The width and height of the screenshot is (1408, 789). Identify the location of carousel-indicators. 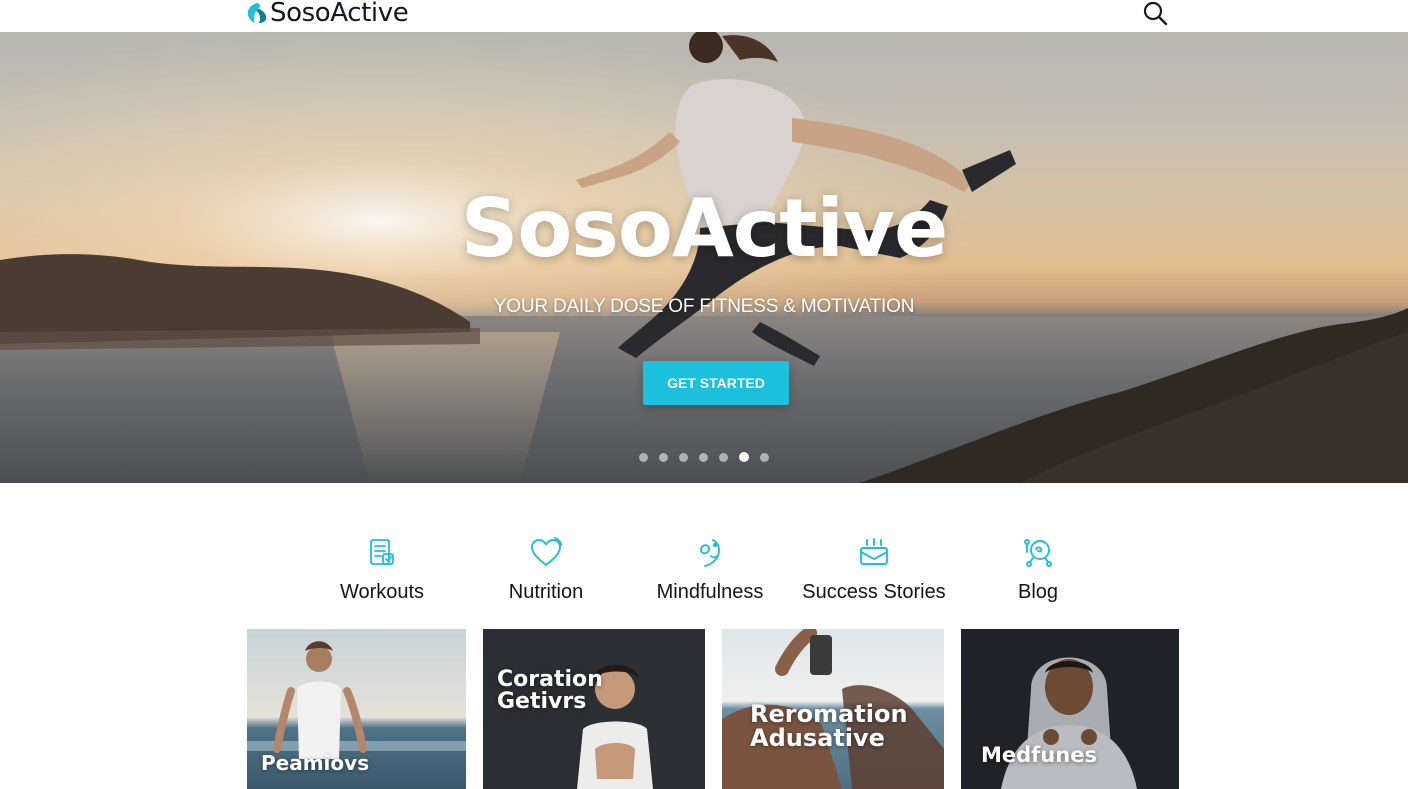
(704, 457).